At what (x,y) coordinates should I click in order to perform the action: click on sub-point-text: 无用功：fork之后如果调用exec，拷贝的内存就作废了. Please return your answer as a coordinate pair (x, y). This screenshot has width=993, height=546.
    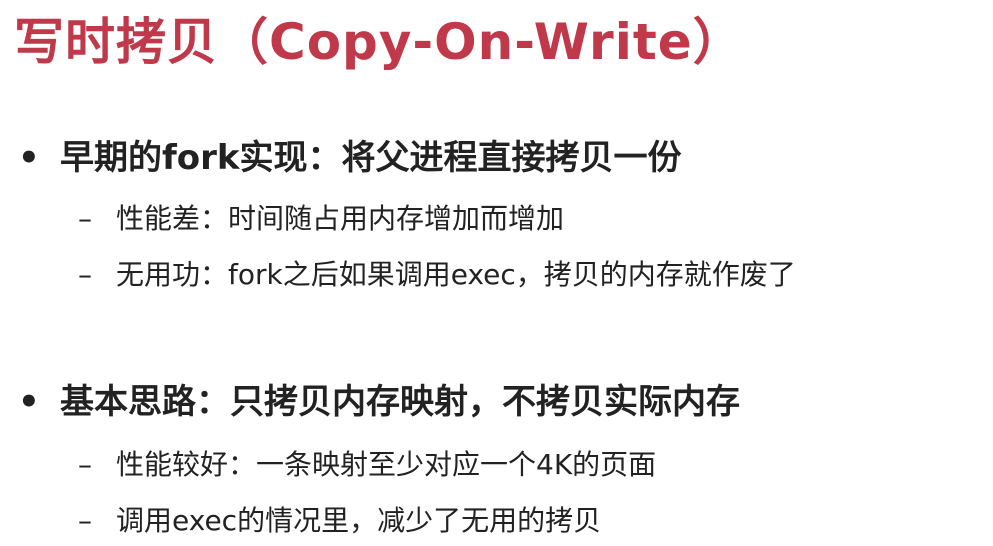
    Looking at the image, I should click on (456, 274).